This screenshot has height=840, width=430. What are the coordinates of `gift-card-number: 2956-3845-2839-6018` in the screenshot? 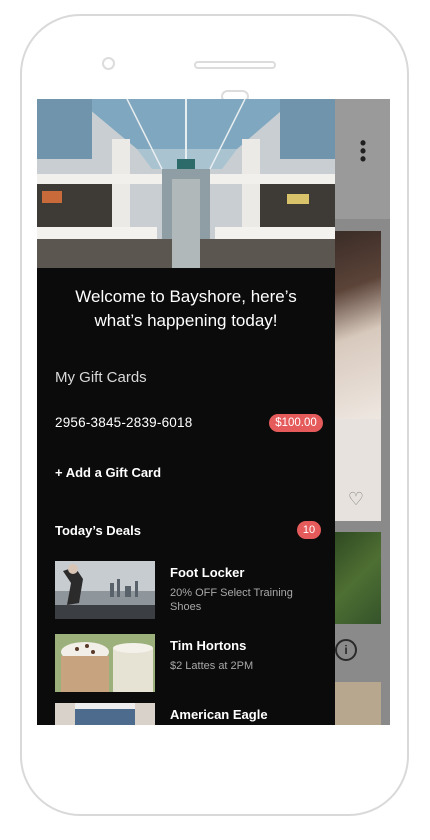 It's located at (123, 422).